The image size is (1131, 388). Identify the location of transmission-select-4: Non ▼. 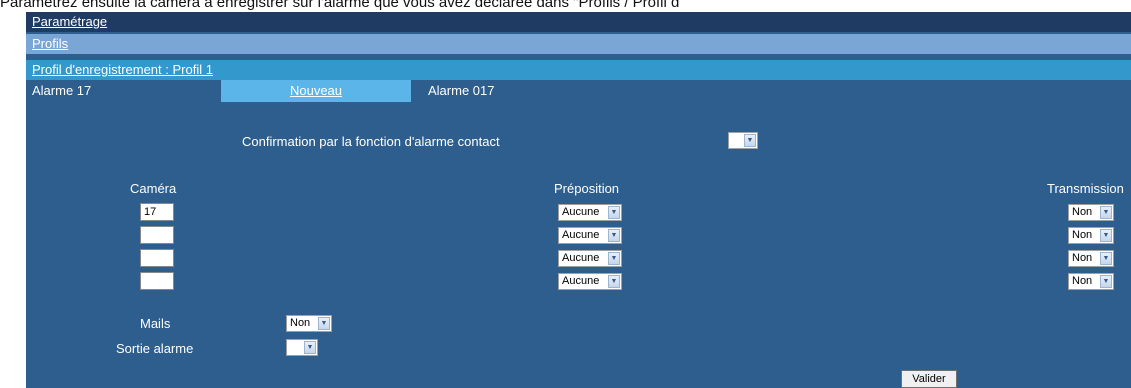
(1091, 281).